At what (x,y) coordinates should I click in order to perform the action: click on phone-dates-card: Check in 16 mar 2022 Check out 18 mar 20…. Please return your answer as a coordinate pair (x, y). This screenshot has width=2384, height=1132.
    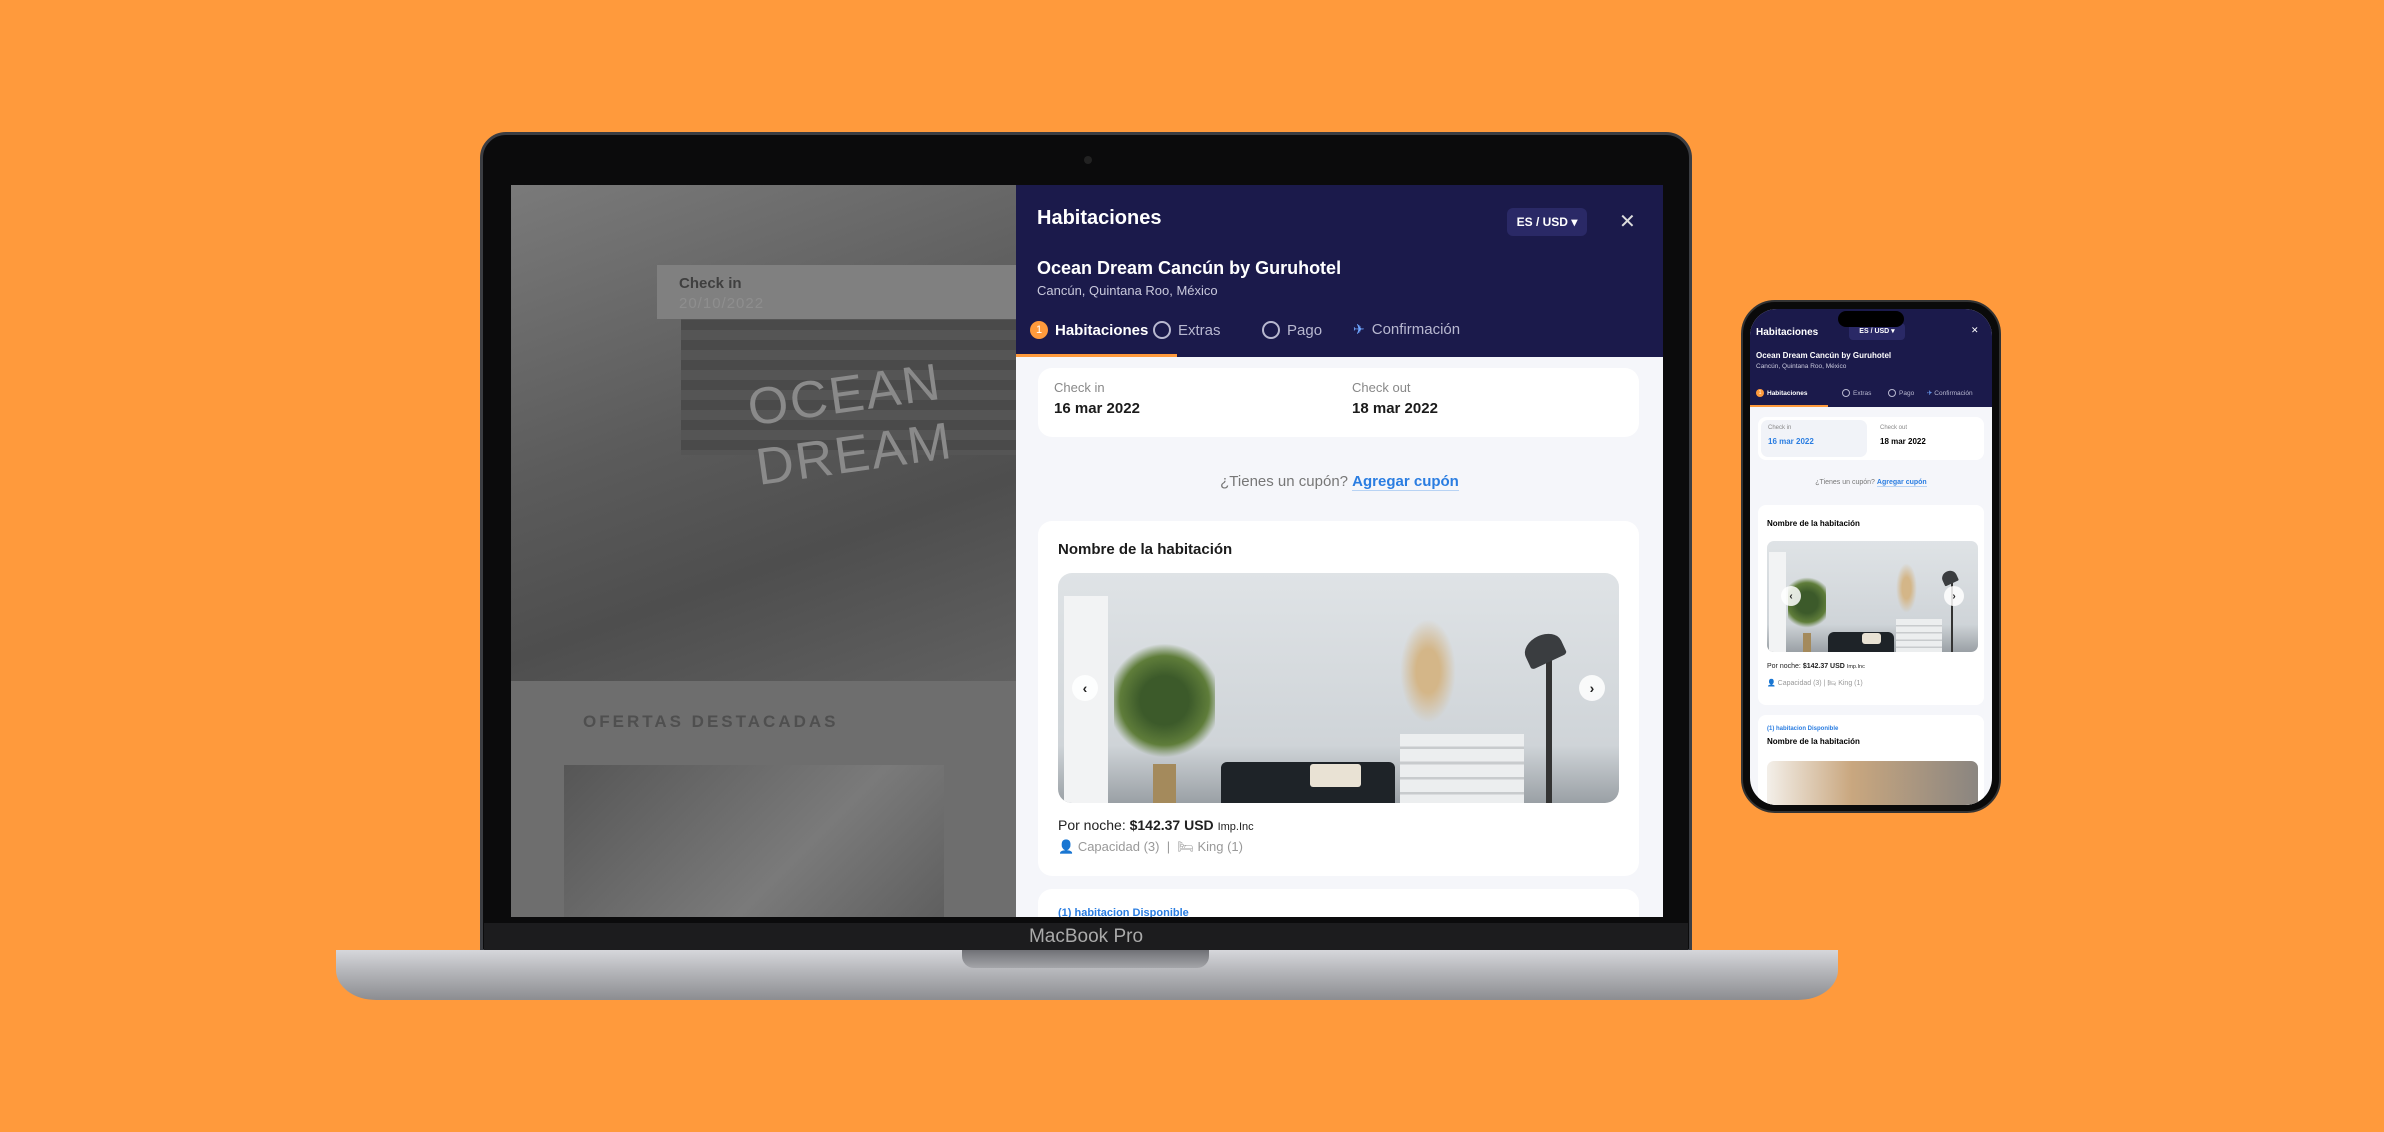
    Looking at the image, I should click on (1871, 438).